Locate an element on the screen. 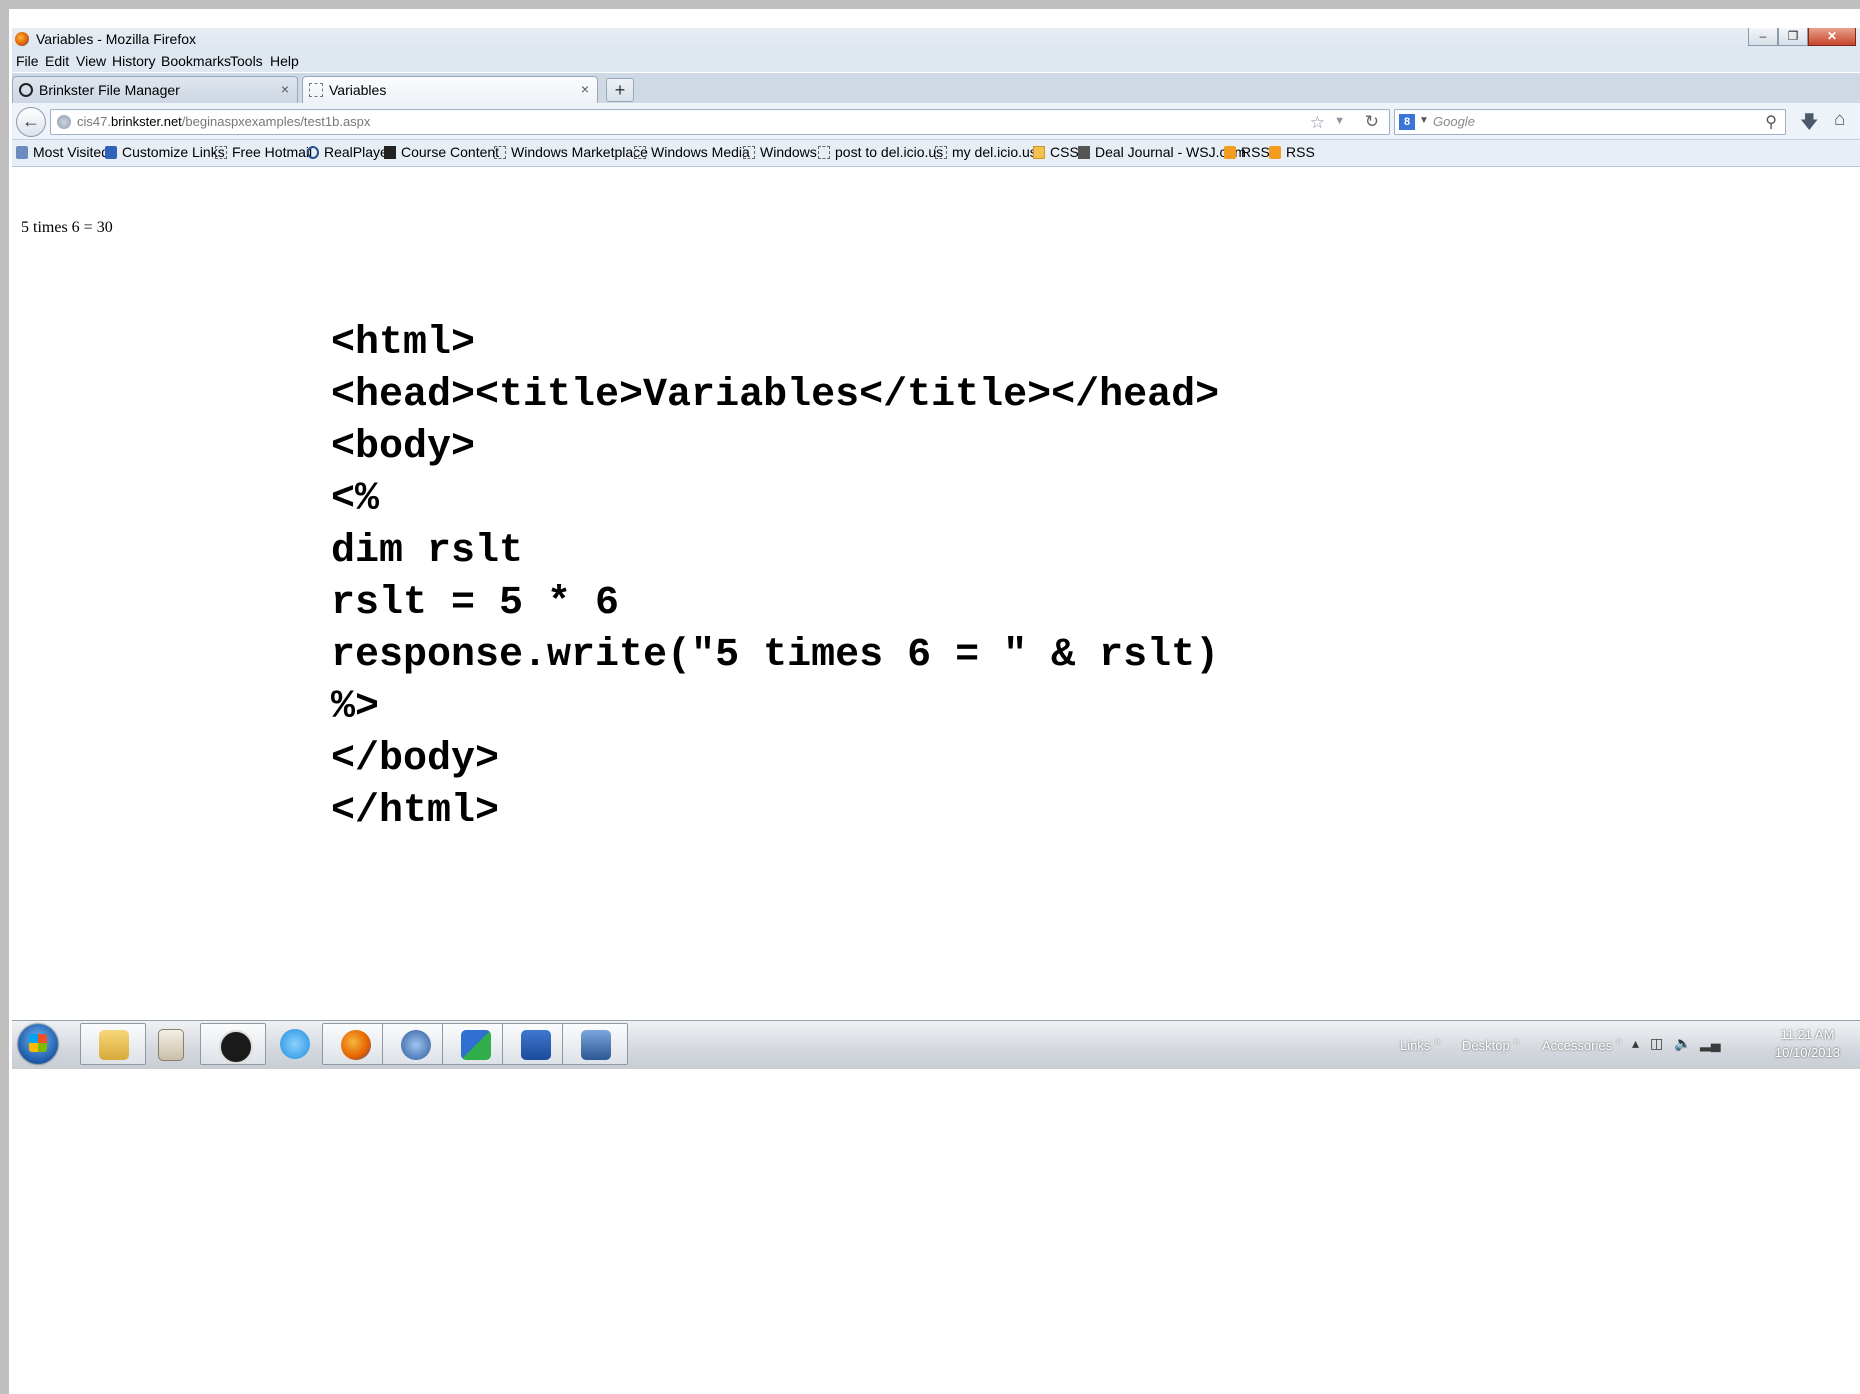 The height and width of the screenshot is (1394, 1860). clock-time: 11:21 AM is located at coordinates (1807, 1034).